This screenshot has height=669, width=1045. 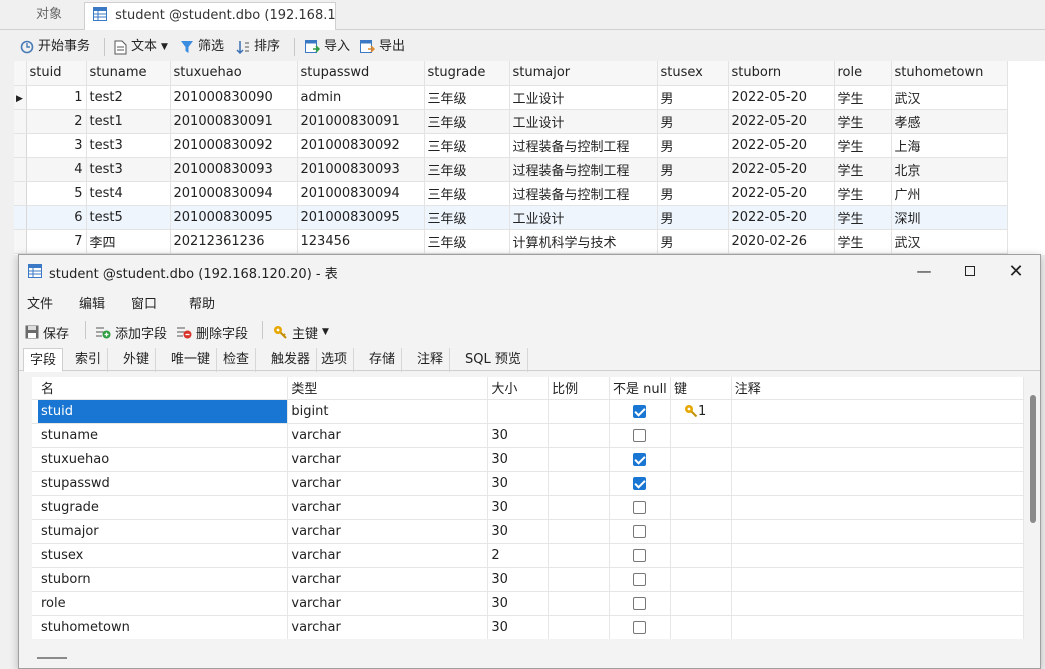 I want to click on tab-fields: 字段, so click(x=43, y=360).